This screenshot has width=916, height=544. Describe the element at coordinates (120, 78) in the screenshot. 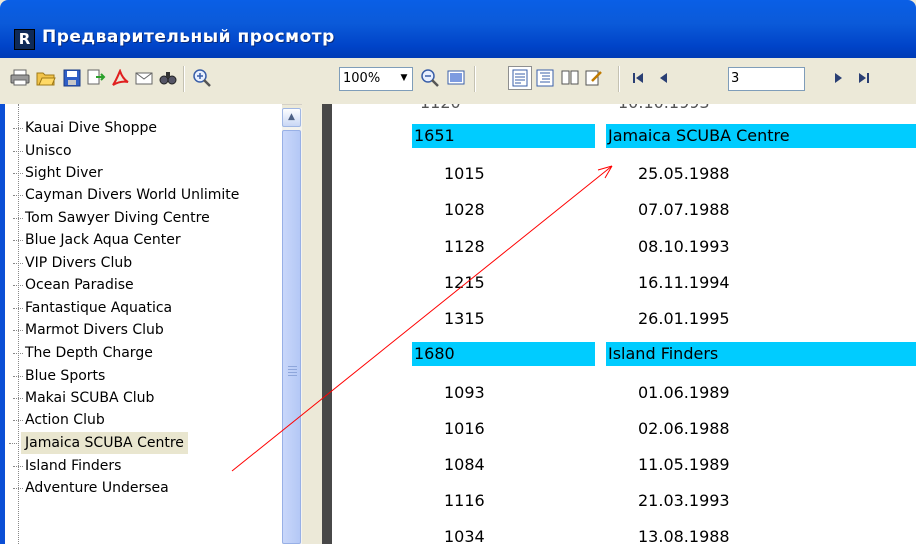

I see `pdf-icon` at that location.